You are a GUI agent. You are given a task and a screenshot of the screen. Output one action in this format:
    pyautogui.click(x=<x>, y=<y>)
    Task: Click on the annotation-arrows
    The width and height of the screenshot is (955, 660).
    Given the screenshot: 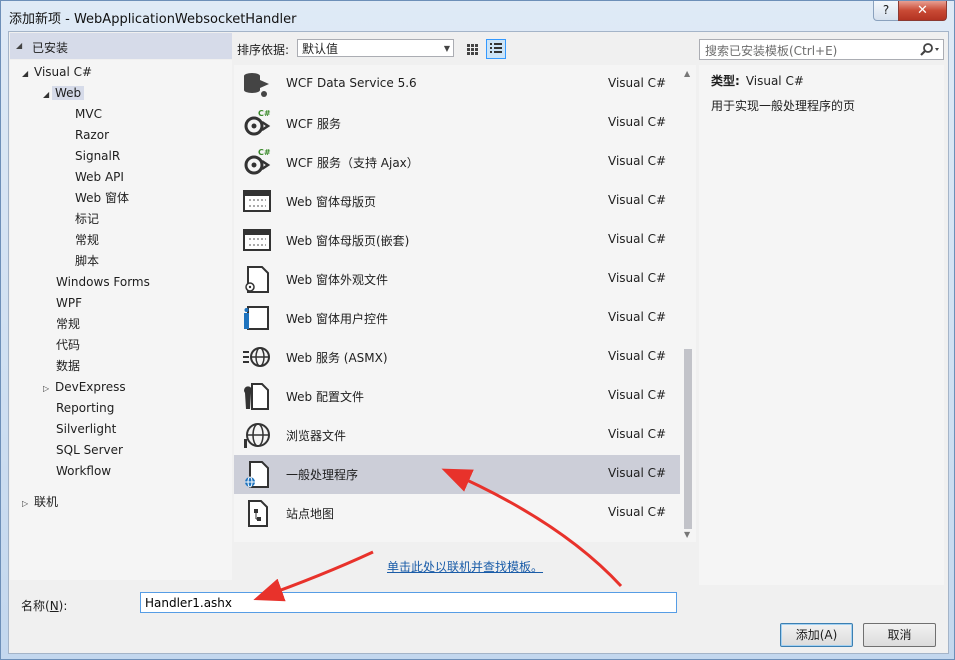 What is the action you would take?
    pyautogui.click(x=438, y=535)
    